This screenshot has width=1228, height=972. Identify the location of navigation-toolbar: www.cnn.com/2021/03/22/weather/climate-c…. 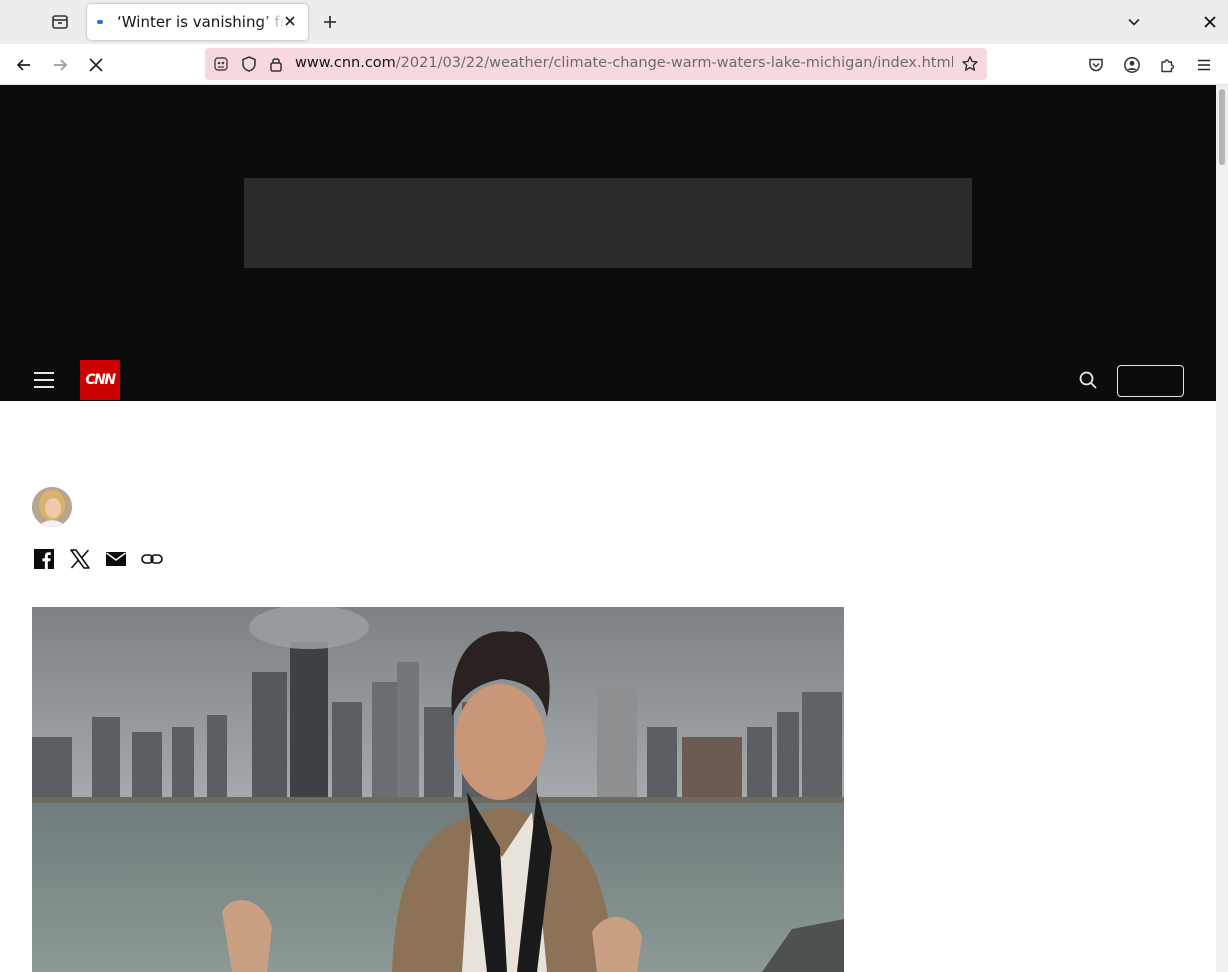
(614, 64).